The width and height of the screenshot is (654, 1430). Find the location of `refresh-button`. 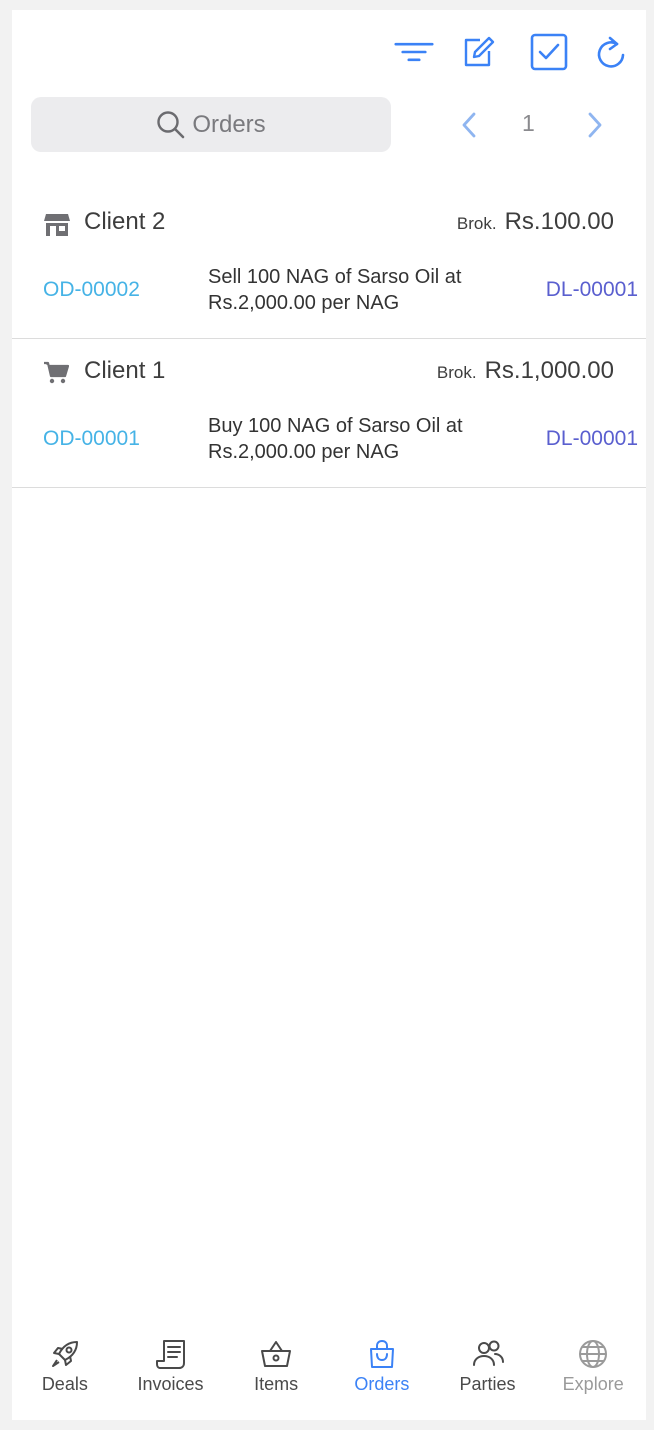

refresh-button is located at coordinates (611, 52).